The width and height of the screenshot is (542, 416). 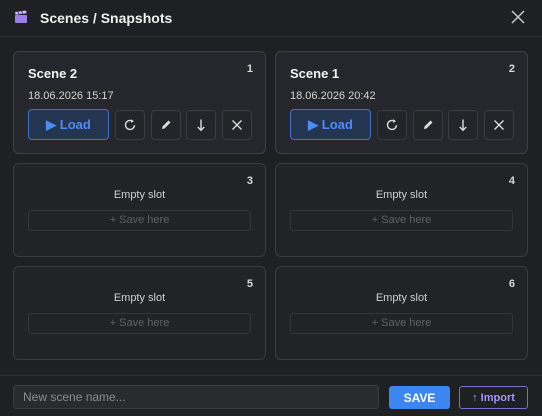 I want to click on slot-number: 3, so click(x=249, y=181).